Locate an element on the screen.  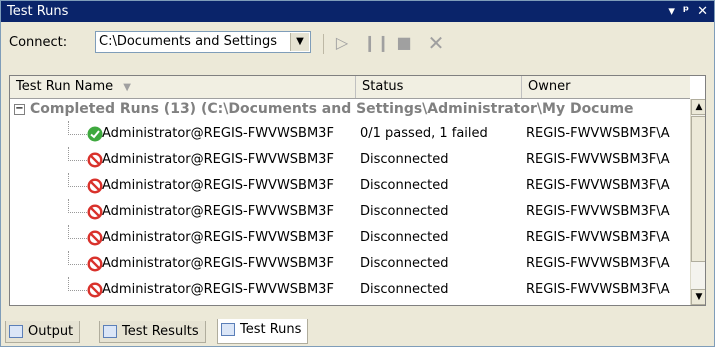
vertical-scrollbar: ▲ ▼ is located at coordinates (697, 202).